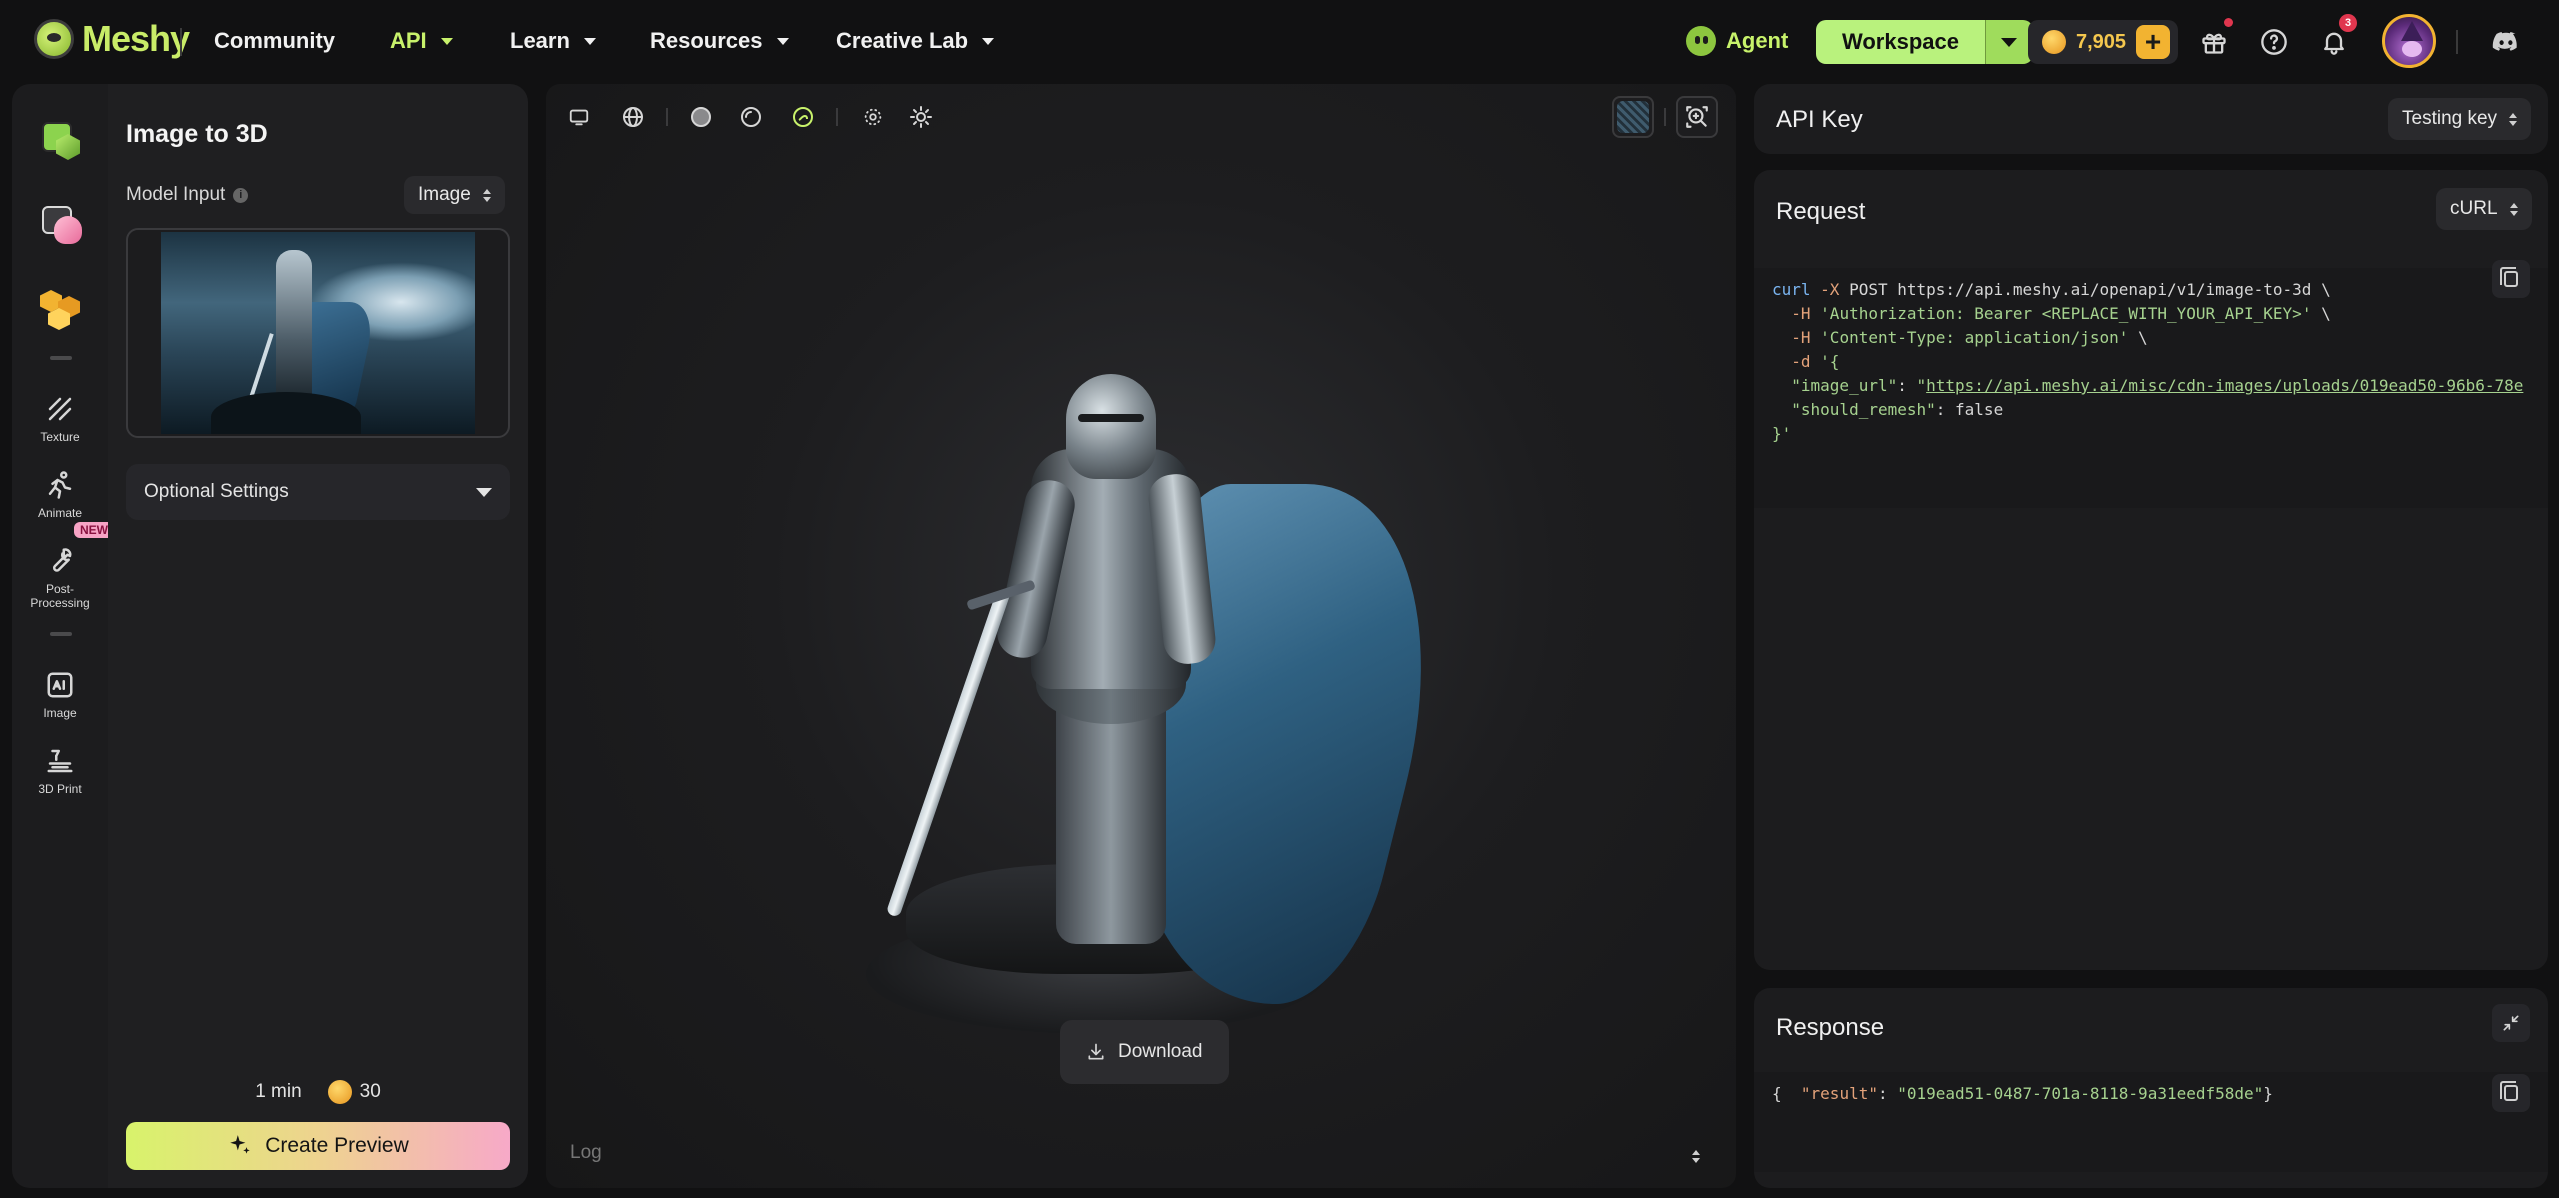 Image resolution: width=2559 pixels, height=1198 pixels. I want to click on response-title: Response, so click(1830, 1027).